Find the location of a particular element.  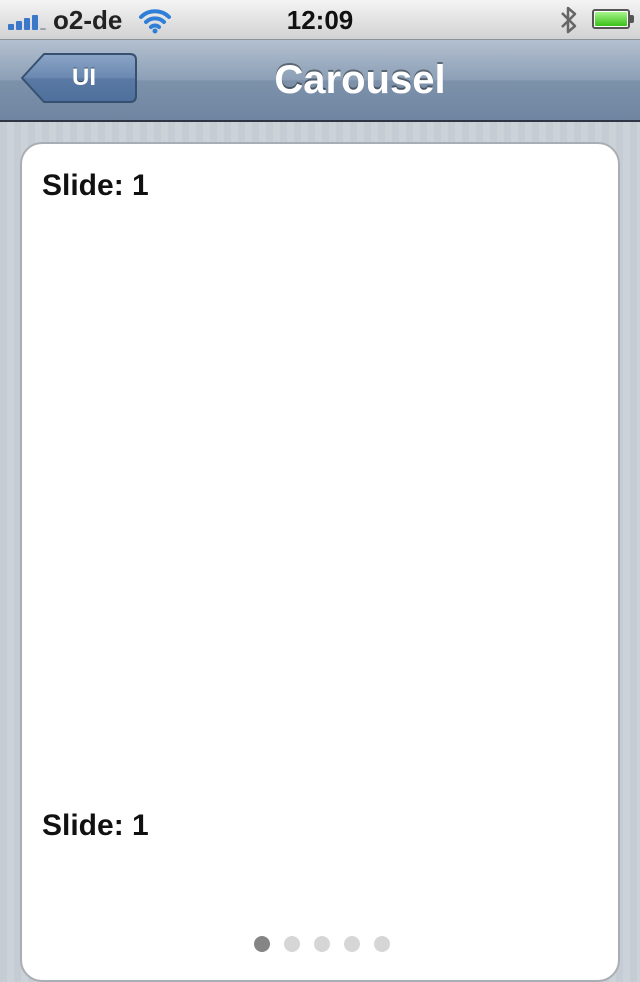

back-button: UI is located at coordinates (79, 78).